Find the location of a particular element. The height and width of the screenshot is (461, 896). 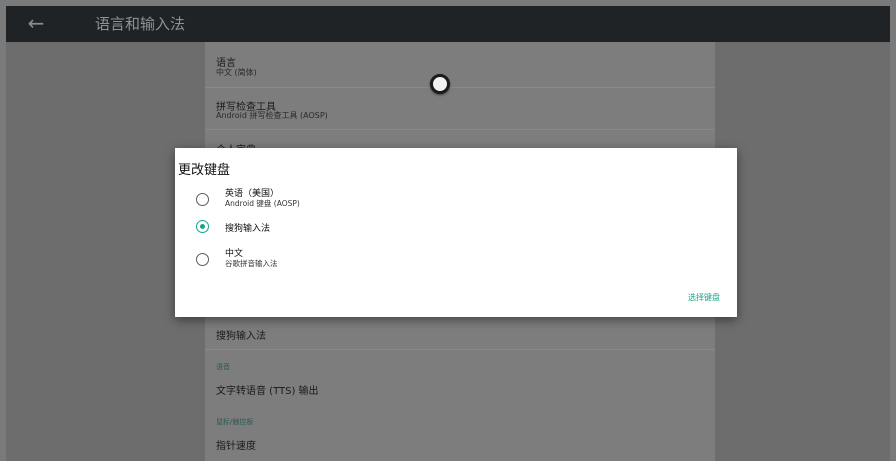

setting-tts-title: 文字转语音 (TTS) 输出 is located at coordinates (267, 391).